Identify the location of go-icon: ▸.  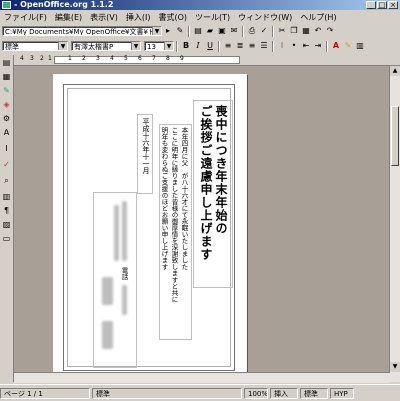
(168, 31).